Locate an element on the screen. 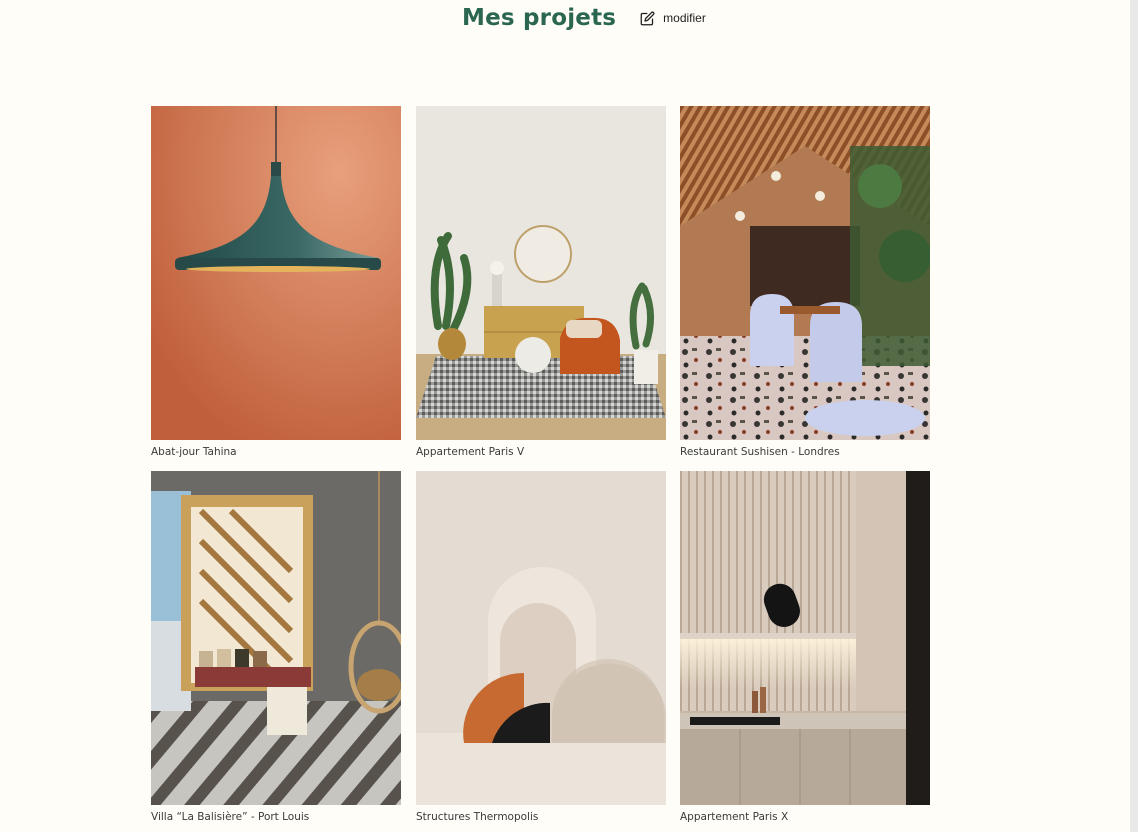  project-caption: Abat-jour Tahina is located at coordinates (194, 452).